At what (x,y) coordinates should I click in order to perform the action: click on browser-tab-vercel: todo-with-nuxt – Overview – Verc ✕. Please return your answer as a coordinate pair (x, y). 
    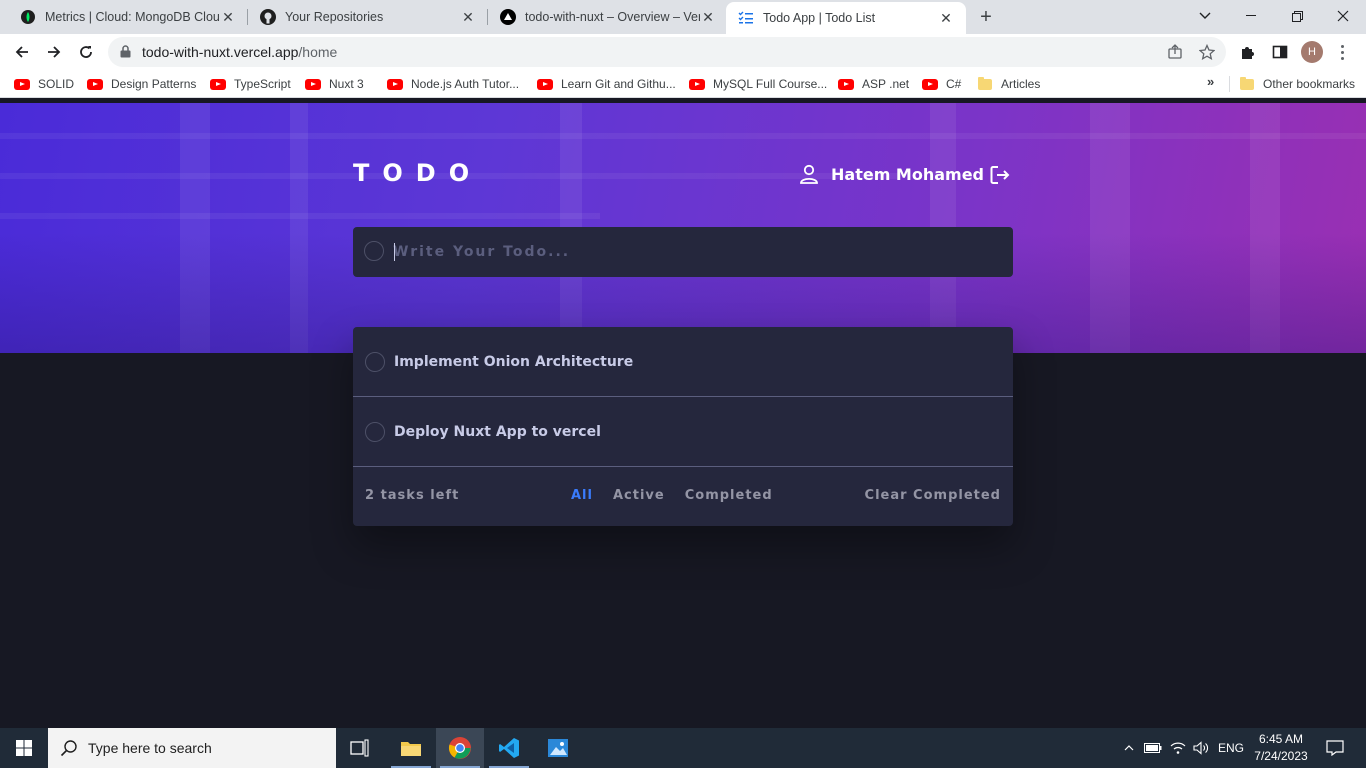
    Looking at the image, I should click on (608, 17).